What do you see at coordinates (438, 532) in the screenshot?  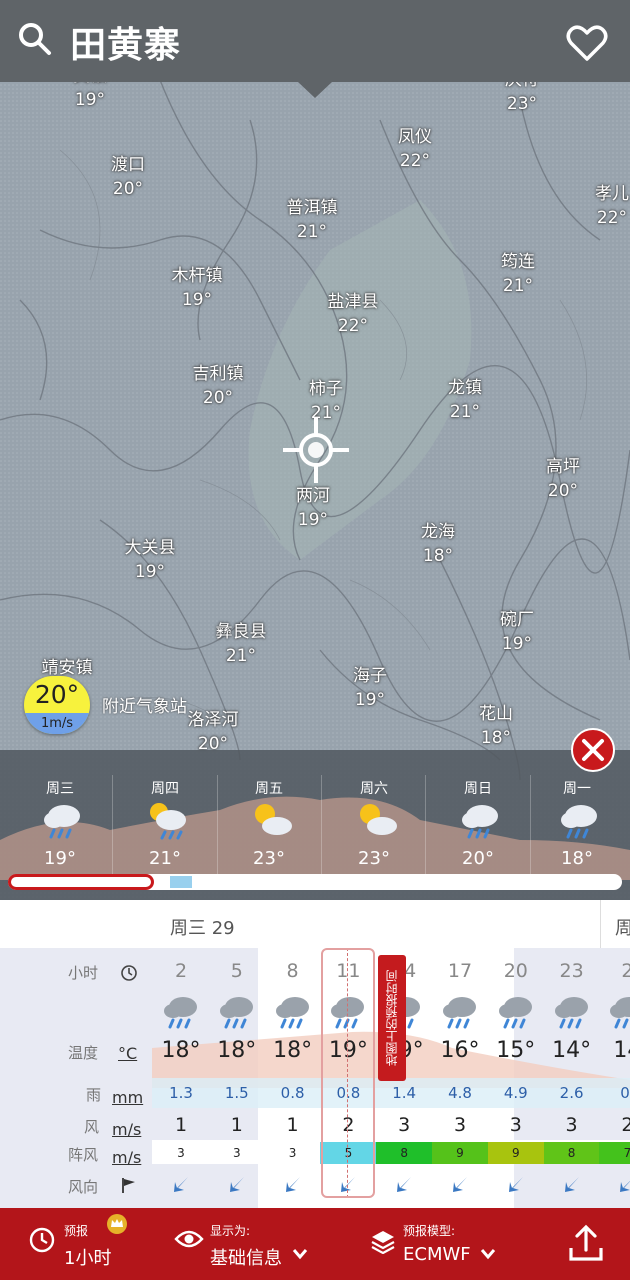 I see `place-name: 龙海` at bounding box center [438, 532].